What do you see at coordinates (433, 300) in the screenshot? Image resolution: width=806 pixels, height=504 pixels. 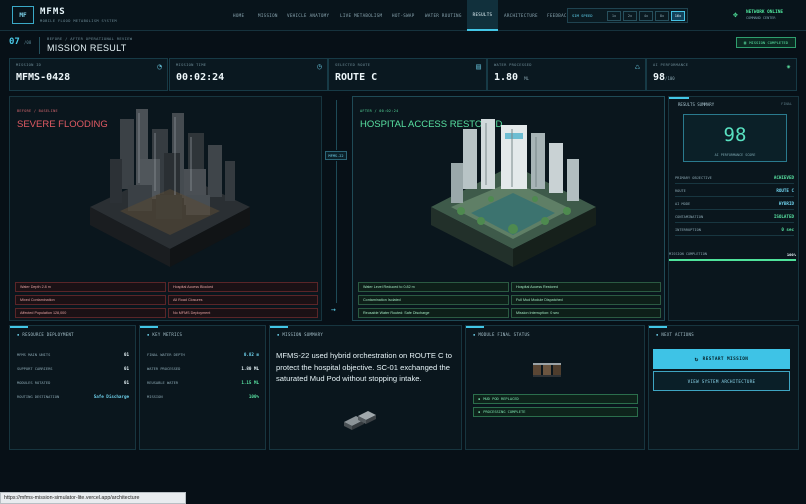 I see `after-chip: Contamination Isolated` at bounding box center [433, 300].